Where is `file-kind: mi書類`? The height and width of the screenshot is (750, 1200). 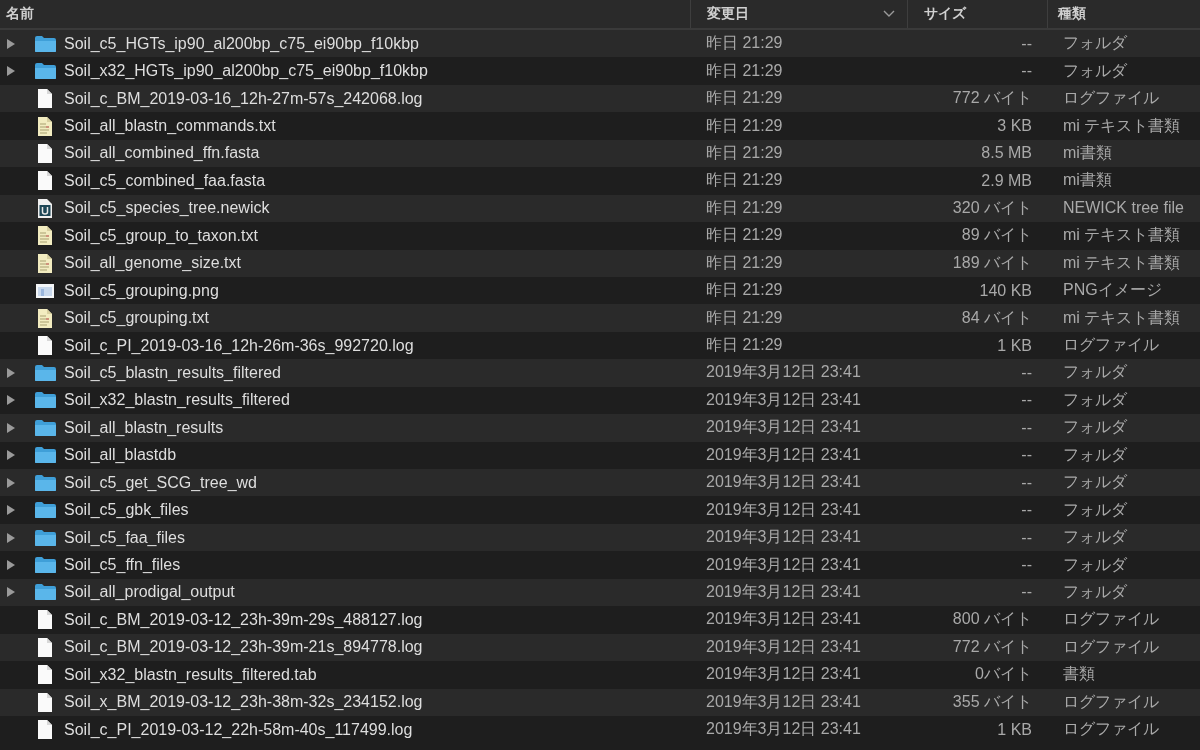
file-kind: mi書類 is located at coordinates (1087, 180).